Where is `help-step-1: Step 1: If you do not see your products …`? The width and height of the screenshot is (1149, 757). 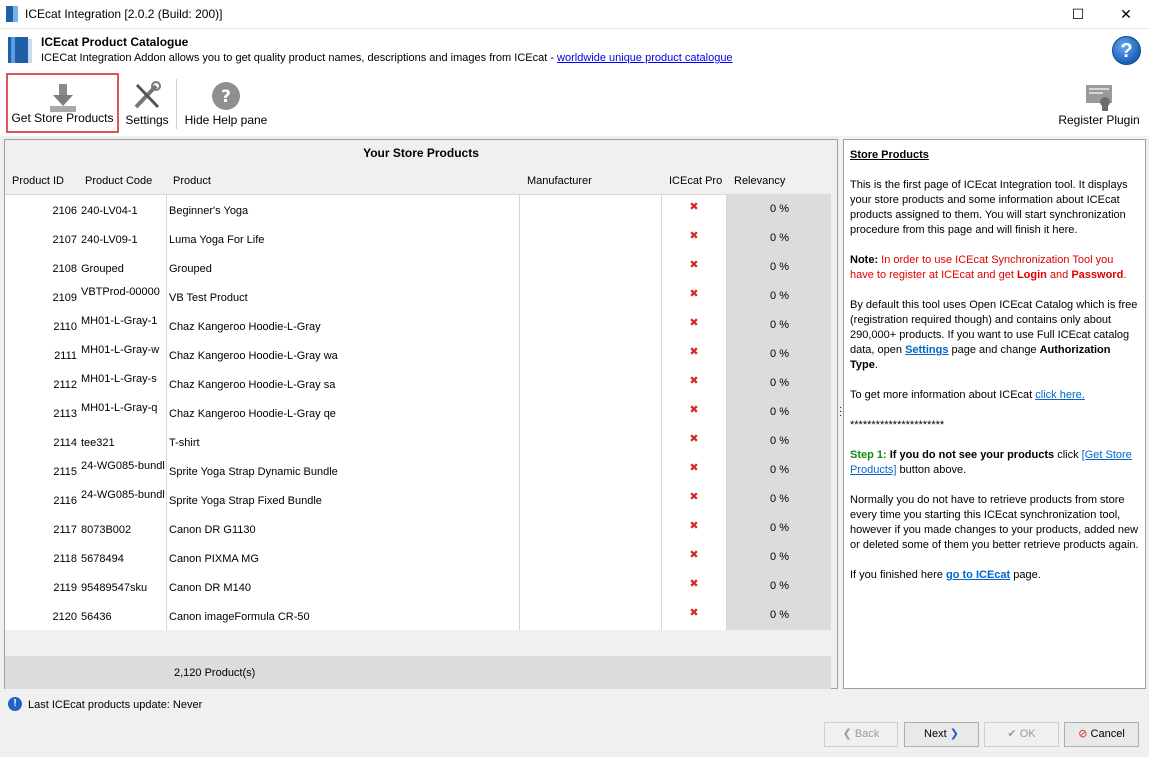 help-step-1: Step 1: If you do not see your products … is located at coordinates (994, 463).